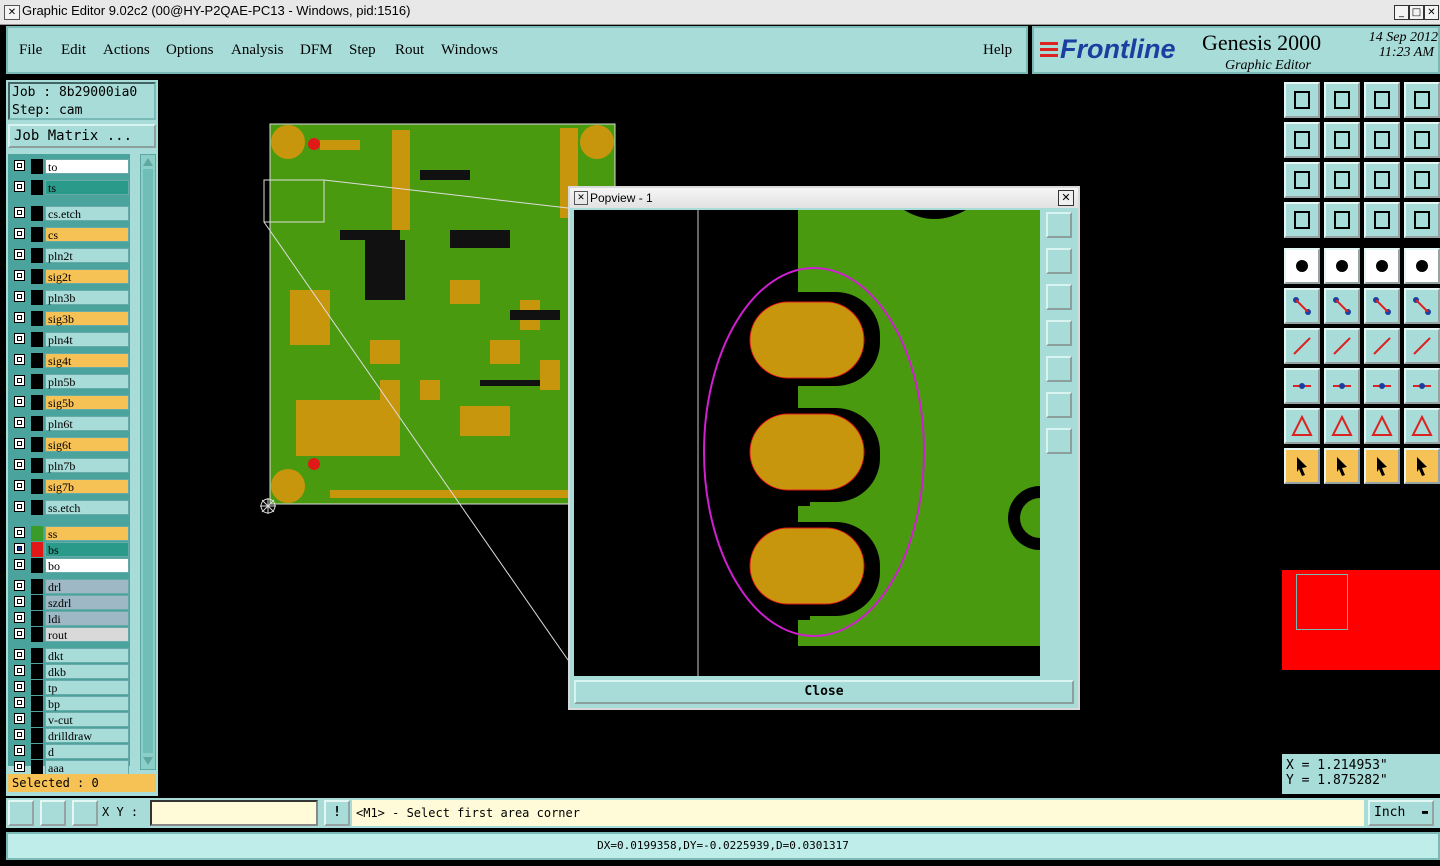 This screenshot has height=866, width=1440. What do you see at coordinates (1382, 306) in the screenshot?
I see `tool-move-point-button` at bounding box center [1382, 306].